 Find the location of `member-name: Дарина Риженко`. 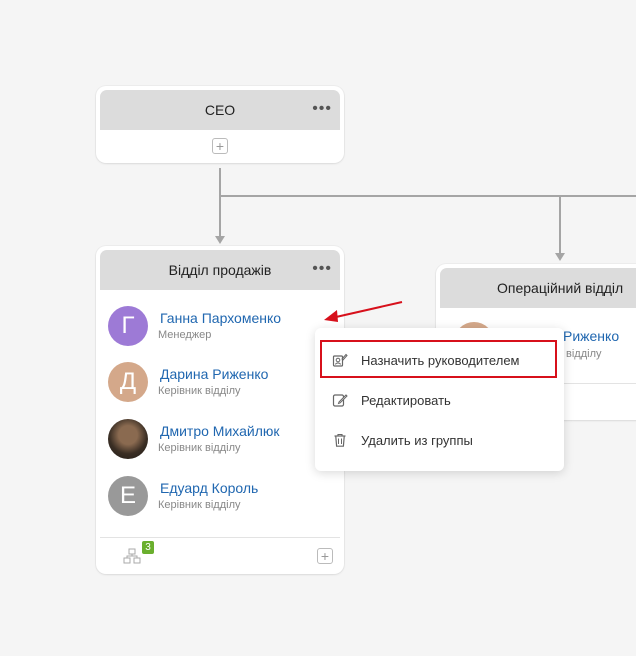

member-name: Дарина Риженко is located at coordinates (214, 374).